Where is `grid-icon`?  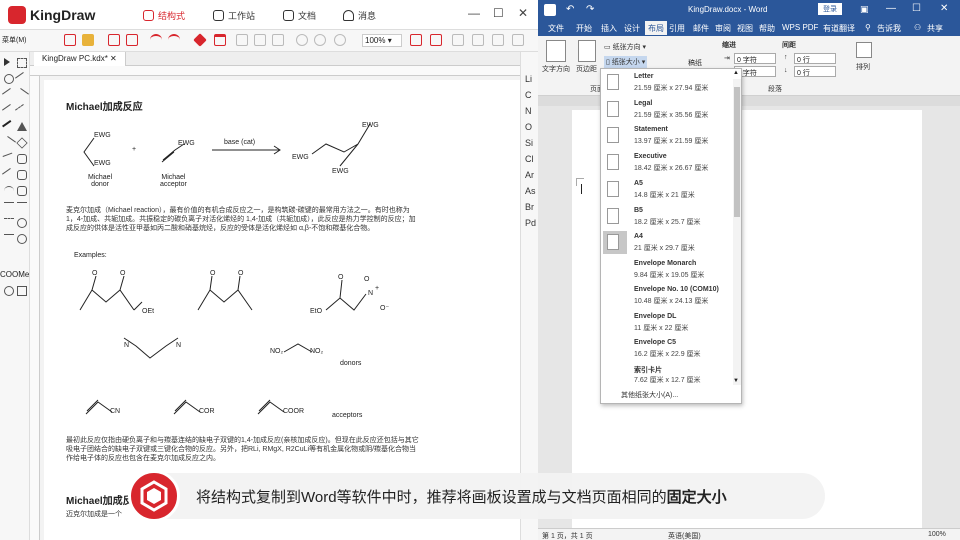
grid-icon is located at coordinates (436, 40).